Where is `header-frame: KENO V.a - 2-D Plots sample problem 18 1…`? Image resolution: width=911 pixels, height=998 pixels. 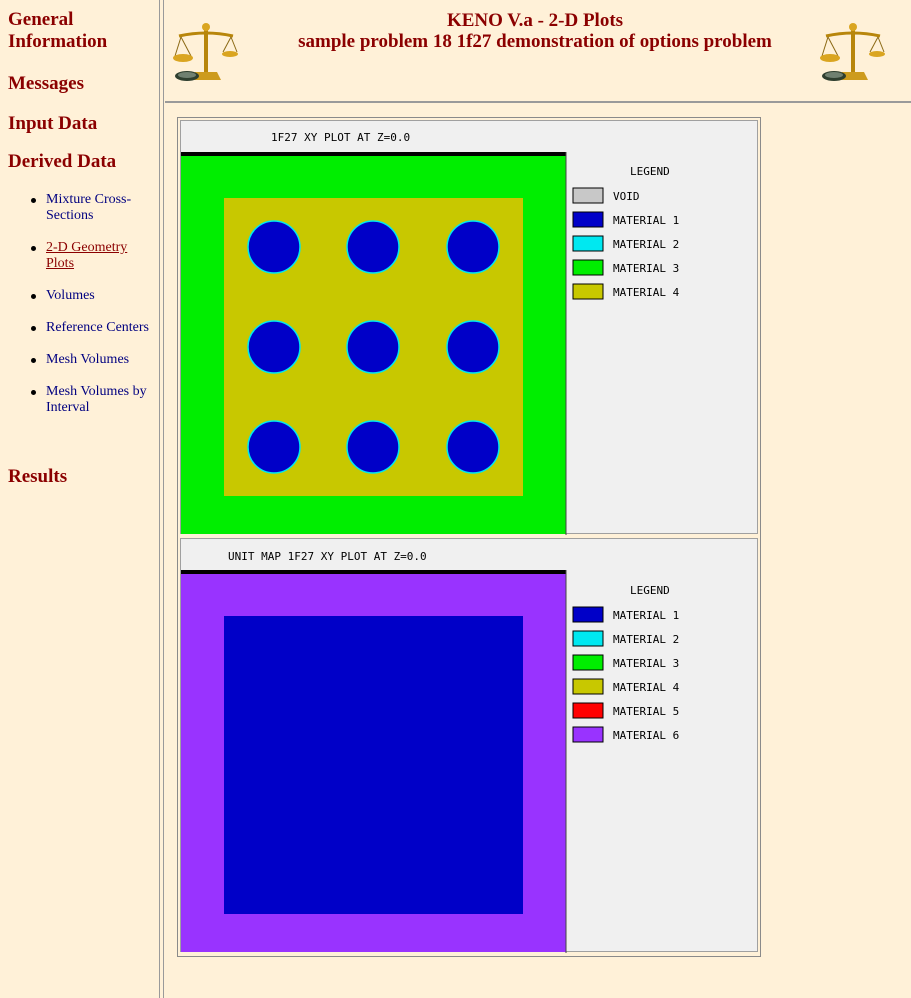
header-frame: KENO V.a - 2-D Plots sample problem 18 1… is located at coordinates (538, 51).